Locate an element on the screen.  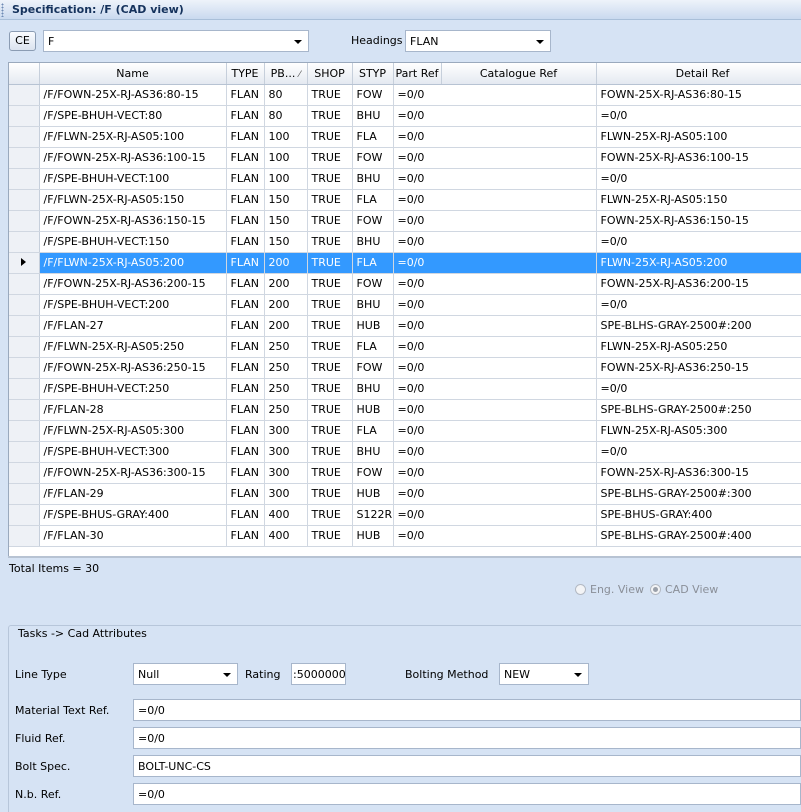
cell-name: /F/SPE-BHUH-VECT:300 is located at coordinates (133, 452).